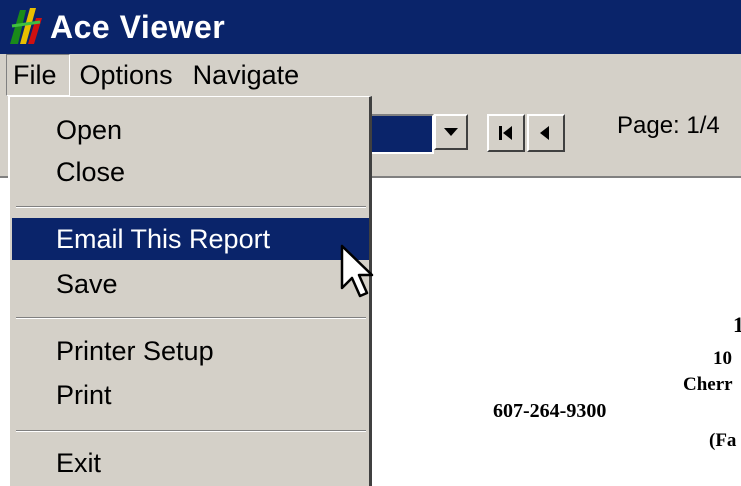 Image resolution: width=741 pixels, height=486 pixels. I want to click on menu-item-close: Close, so click(190, 172).